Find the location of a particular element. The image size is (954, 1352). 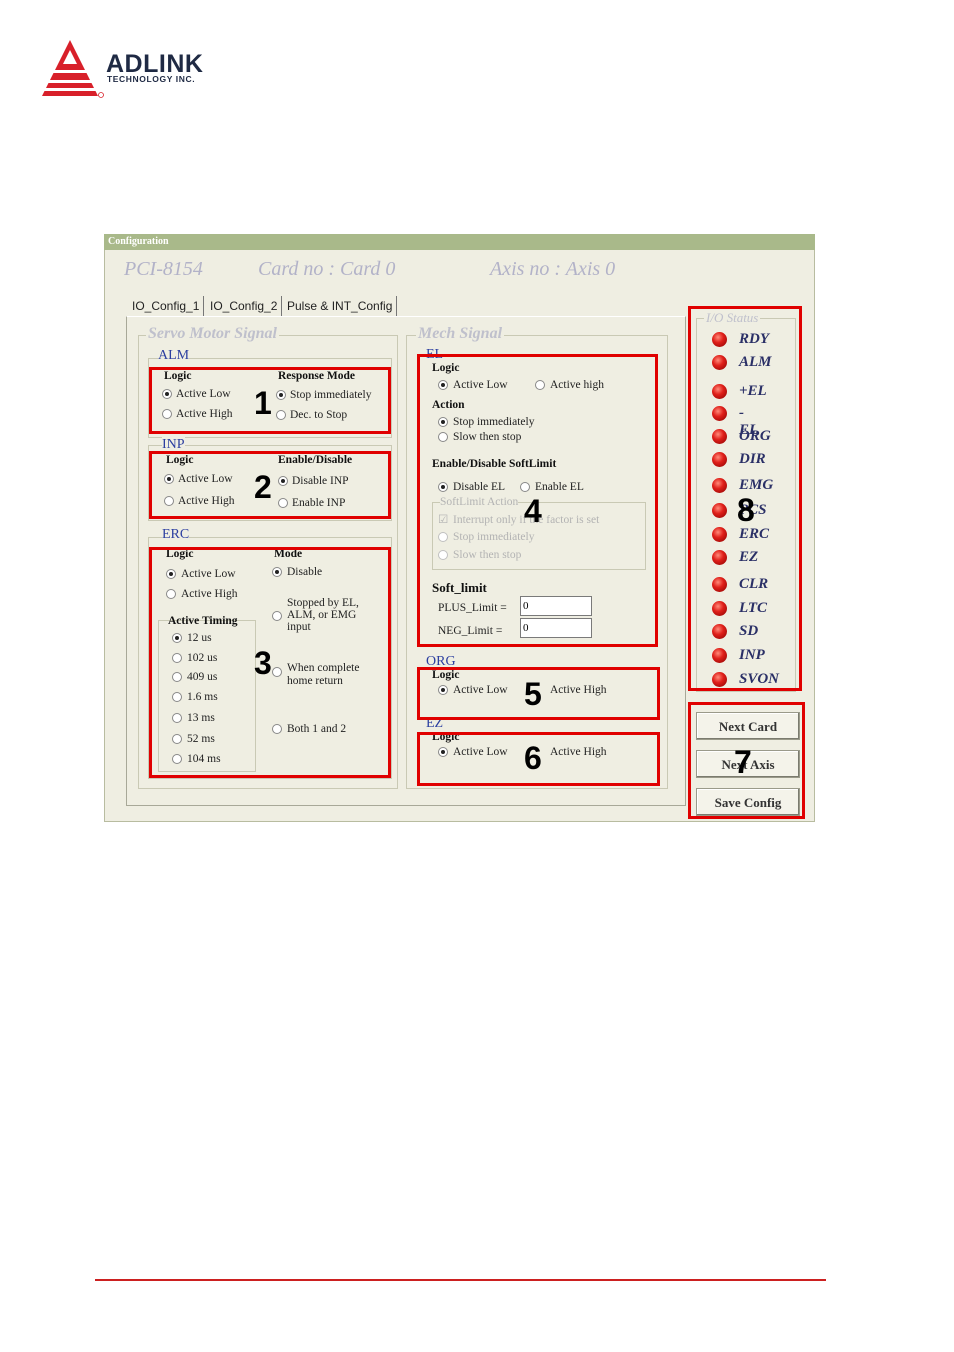

marker-5: 5 is located at coordinates (533, 694).